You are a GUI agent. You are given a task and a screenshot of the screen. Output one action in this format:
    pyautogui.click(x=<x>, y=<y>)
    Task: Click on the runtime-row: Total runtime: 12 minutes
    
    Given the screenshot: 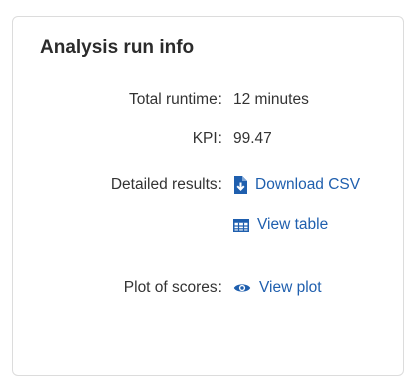 What is the action you would take?
    pyautogui.click(x=209, y=100)
    